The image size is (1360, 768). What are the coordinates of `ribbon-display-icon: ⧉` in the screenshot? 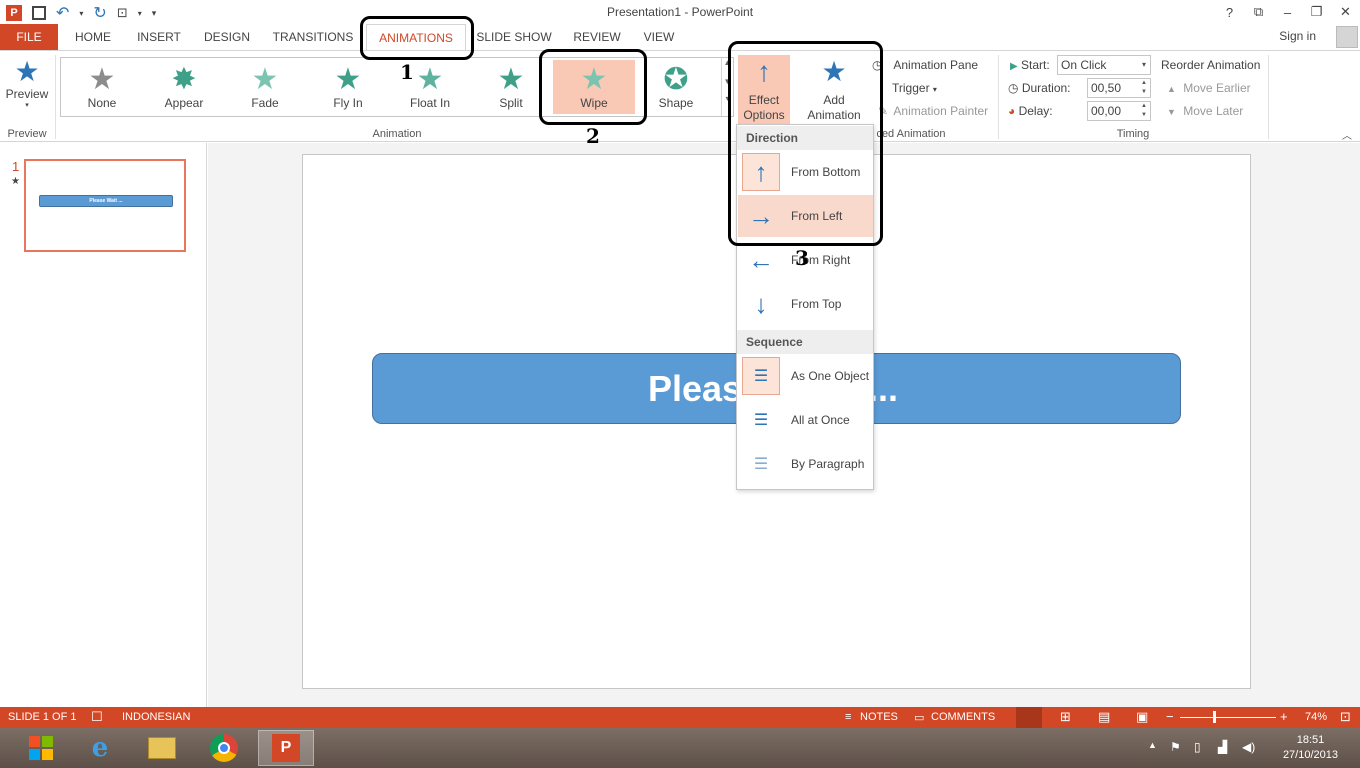 It's located at (1258, 12).